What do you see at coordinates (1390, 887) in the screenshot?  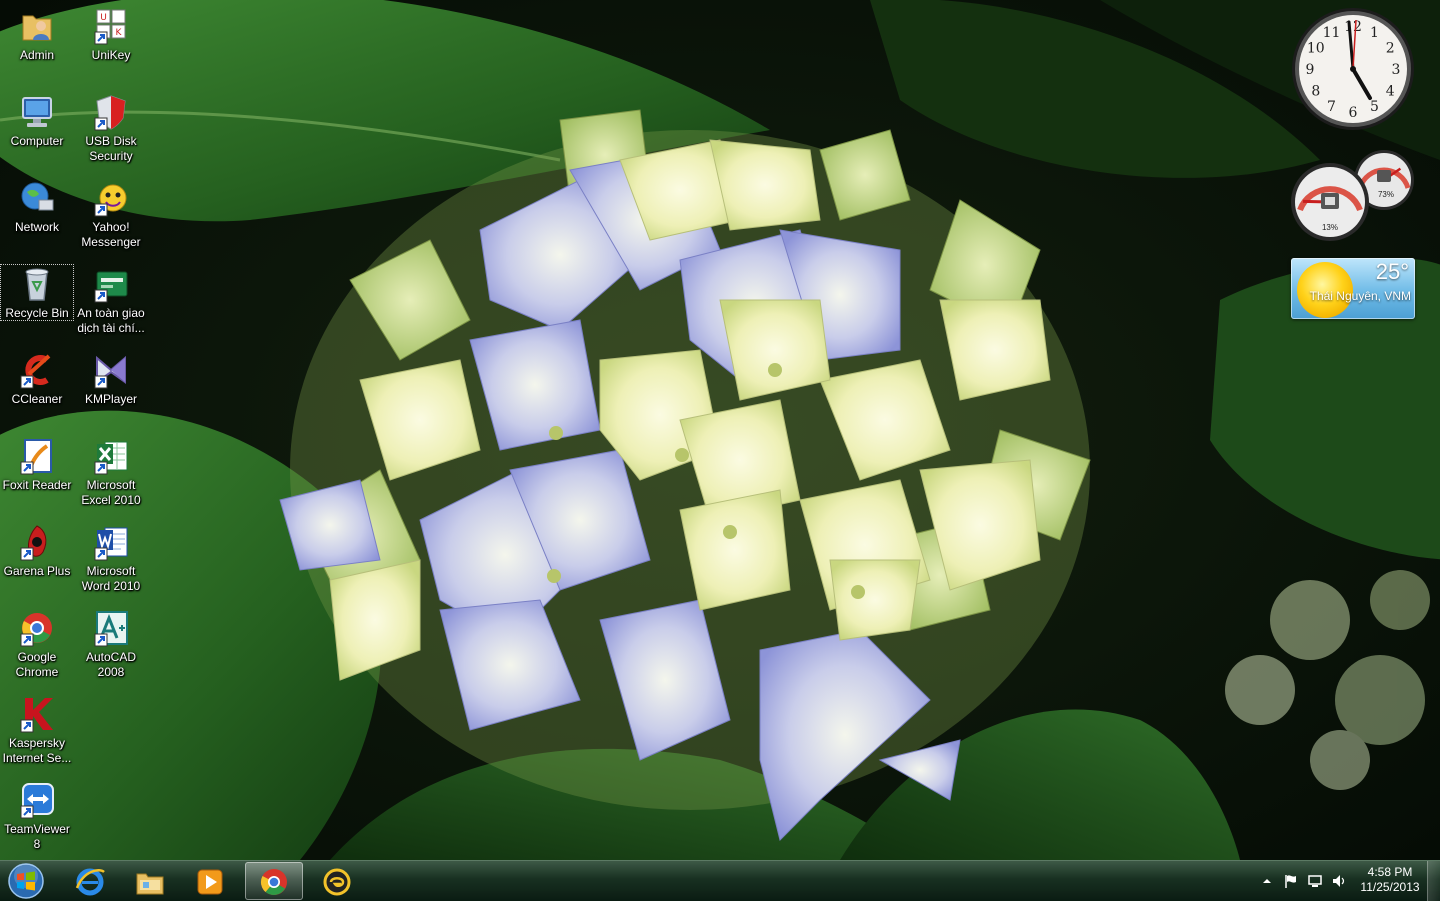 I see `clock-date: 11/25/2013` at bounding box center [1390, 887].